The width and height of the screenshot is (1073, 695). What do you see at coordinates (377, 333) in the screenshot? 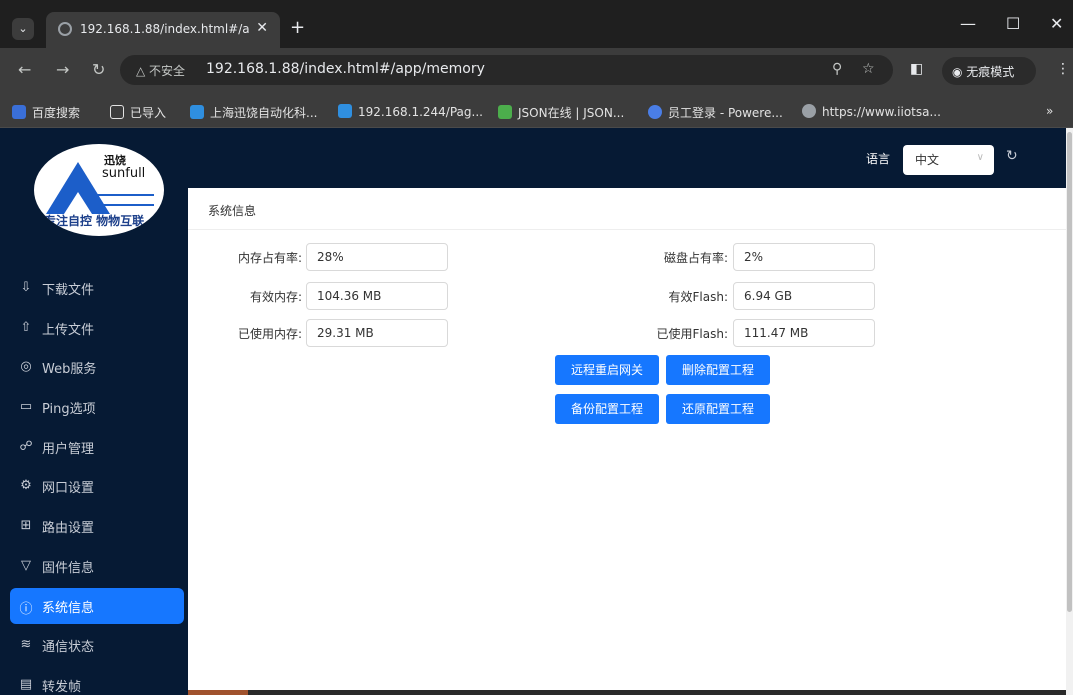
I see `used-memory-field: 29.31 MB` at bounding box center [377, 333].